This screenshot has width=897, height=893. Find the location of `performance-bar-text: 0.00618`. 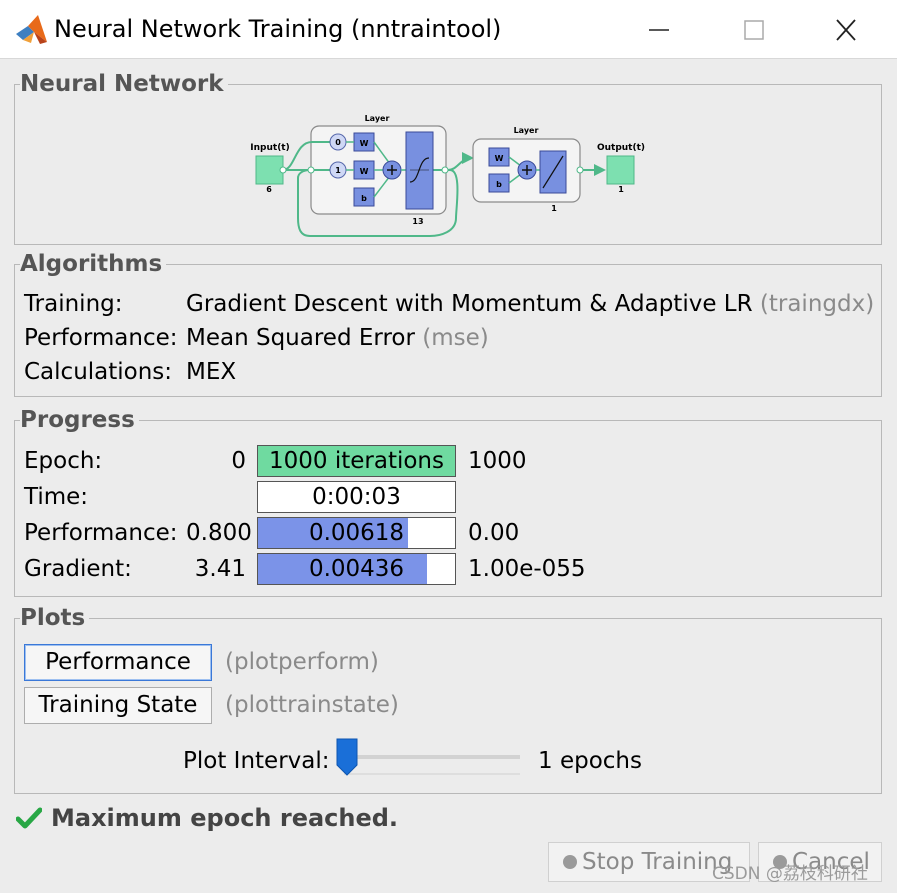

performance-bar-text: 0.00618 is located at coordinates (356, 533).